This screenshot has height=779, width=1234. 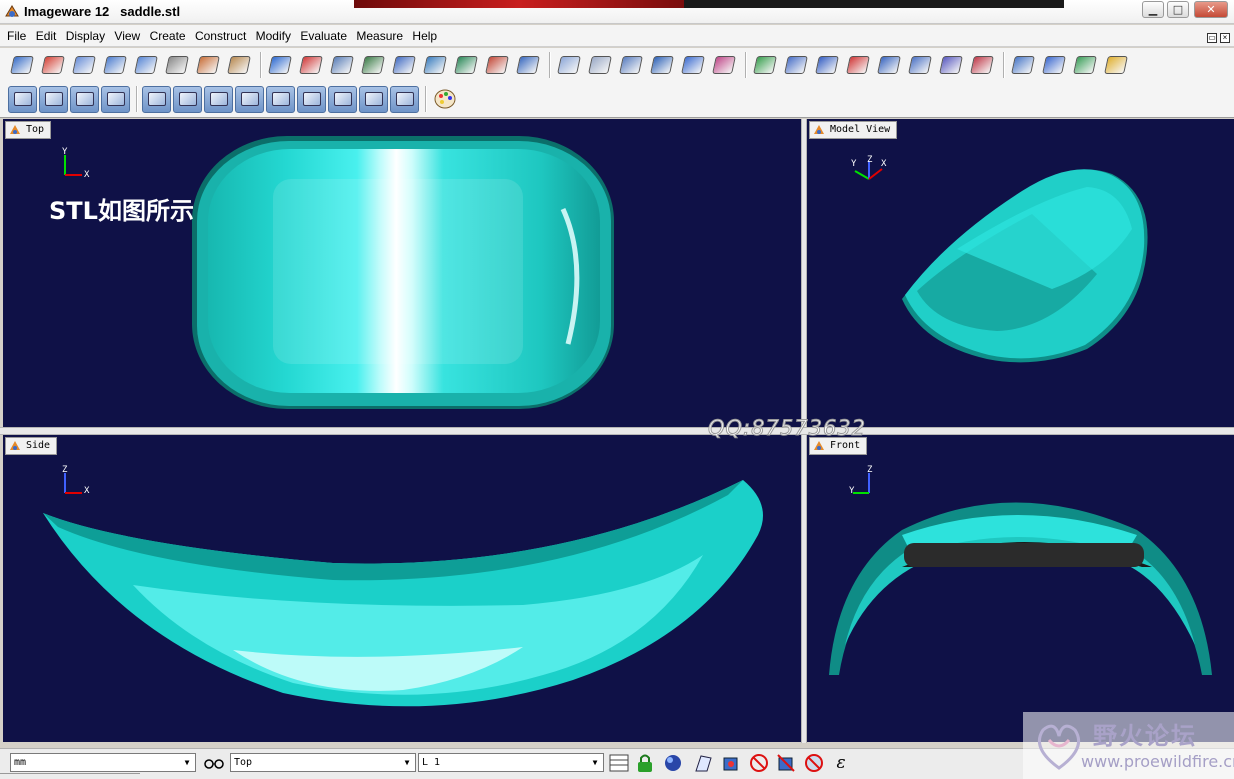 What do you see at coordinates (373, 99) in the screenshot?
I see `cross-icon` at bounding box center [373, 99].